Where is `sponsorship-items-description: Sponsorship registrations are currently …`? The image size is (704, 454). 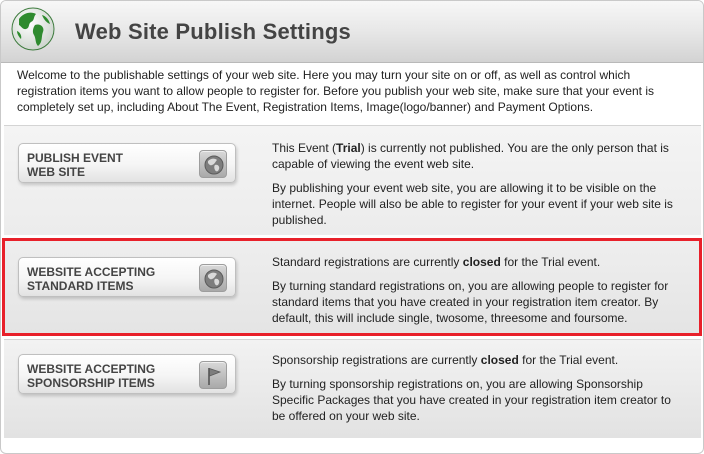 sponsorship-items-description: Sponsorship registrations are currently … is located at coordinates (479, 392).